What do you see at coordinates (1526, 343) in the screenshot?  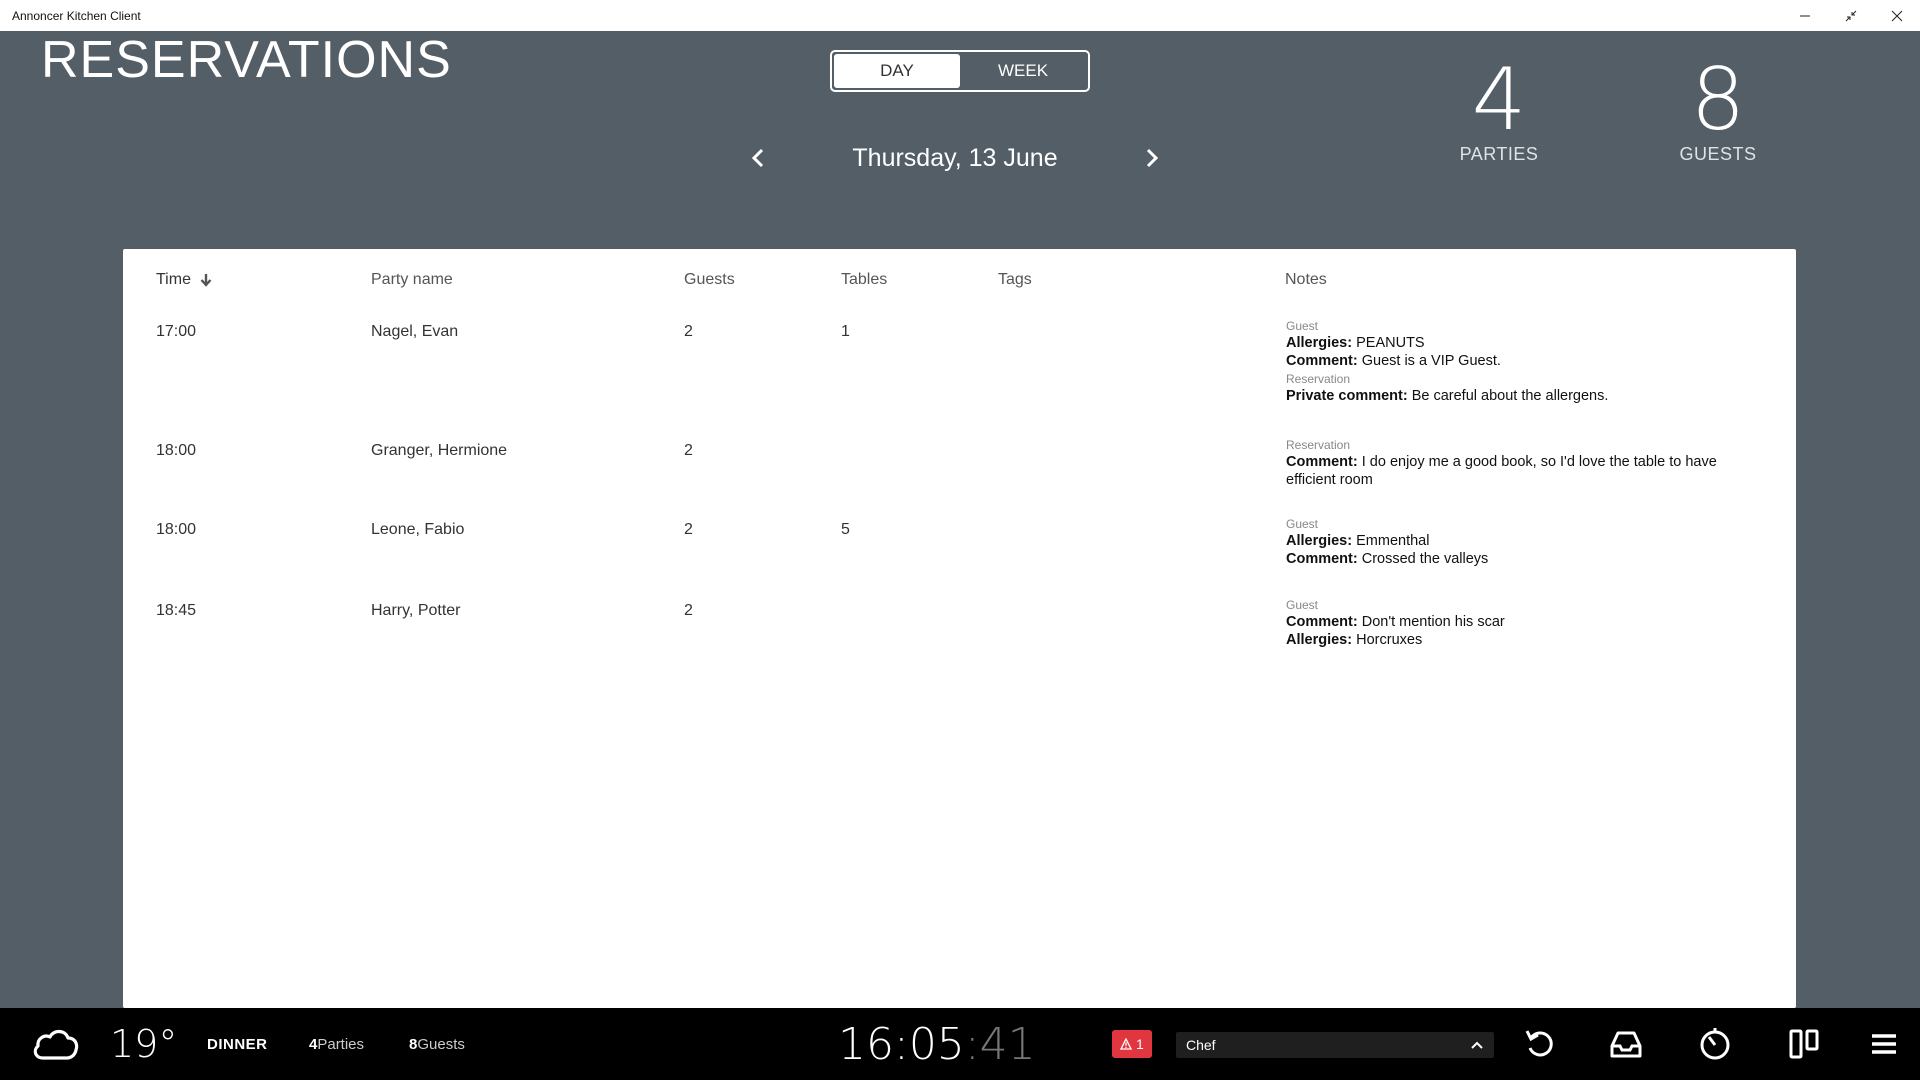 I see `note-line: Allergies: PEANUTS` at bounding box center [1526, 343].